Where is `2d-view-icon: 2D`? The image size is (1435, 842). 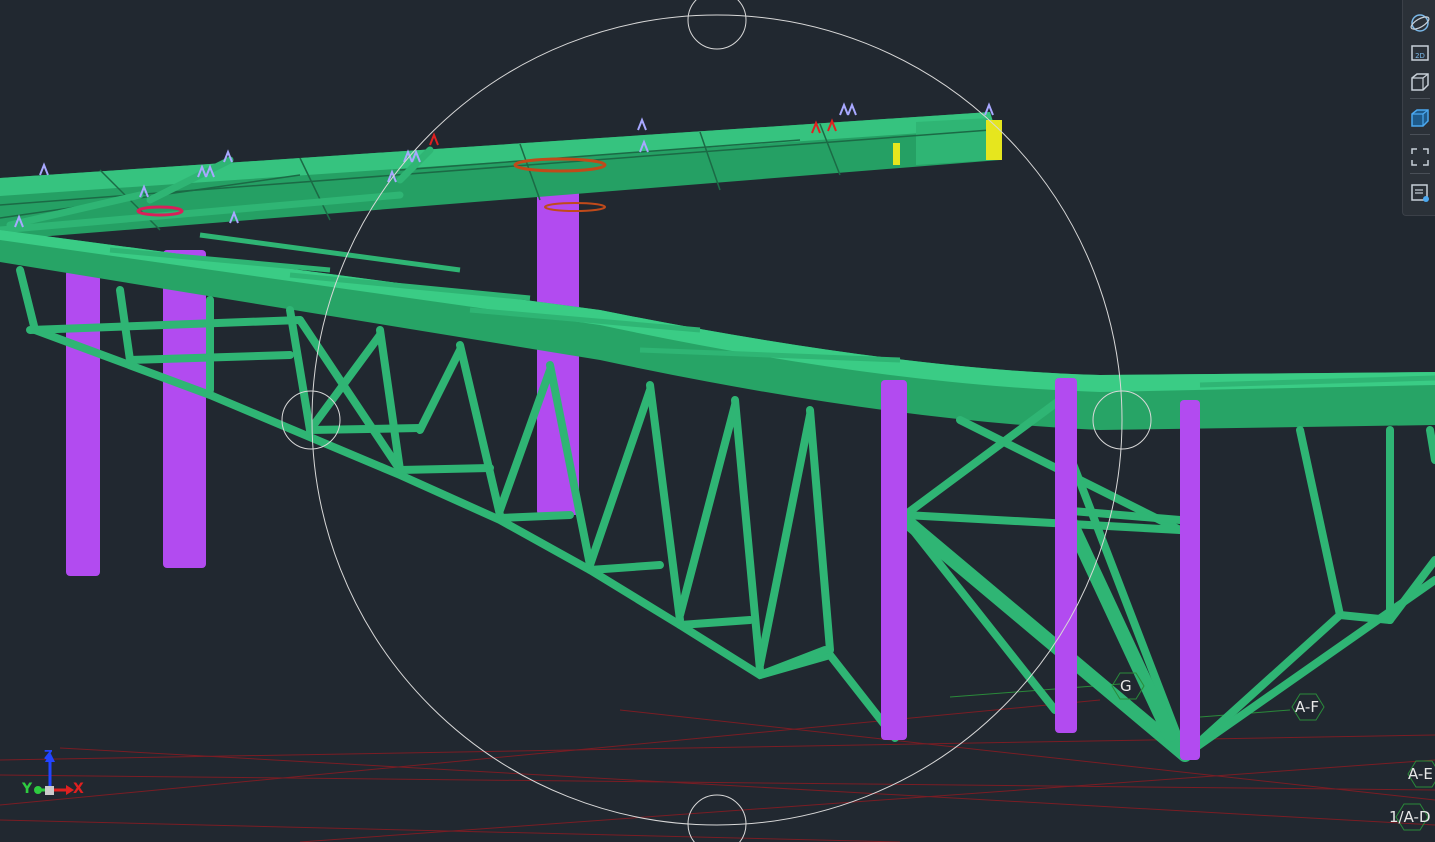 2d-view-icon: 2D is located at coordinates (1420, 53).